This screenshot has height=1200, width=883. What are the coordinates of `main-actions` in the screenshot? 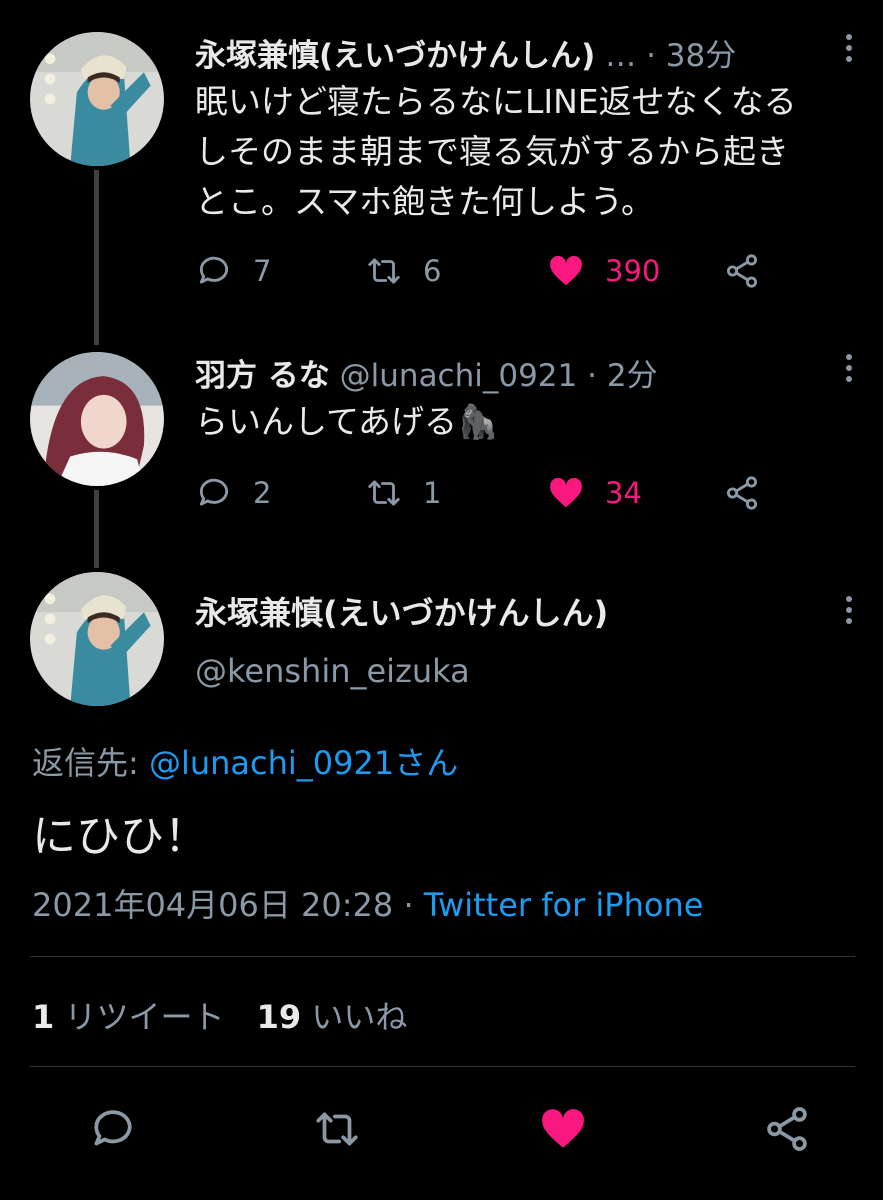 It's located at (441, 1130).